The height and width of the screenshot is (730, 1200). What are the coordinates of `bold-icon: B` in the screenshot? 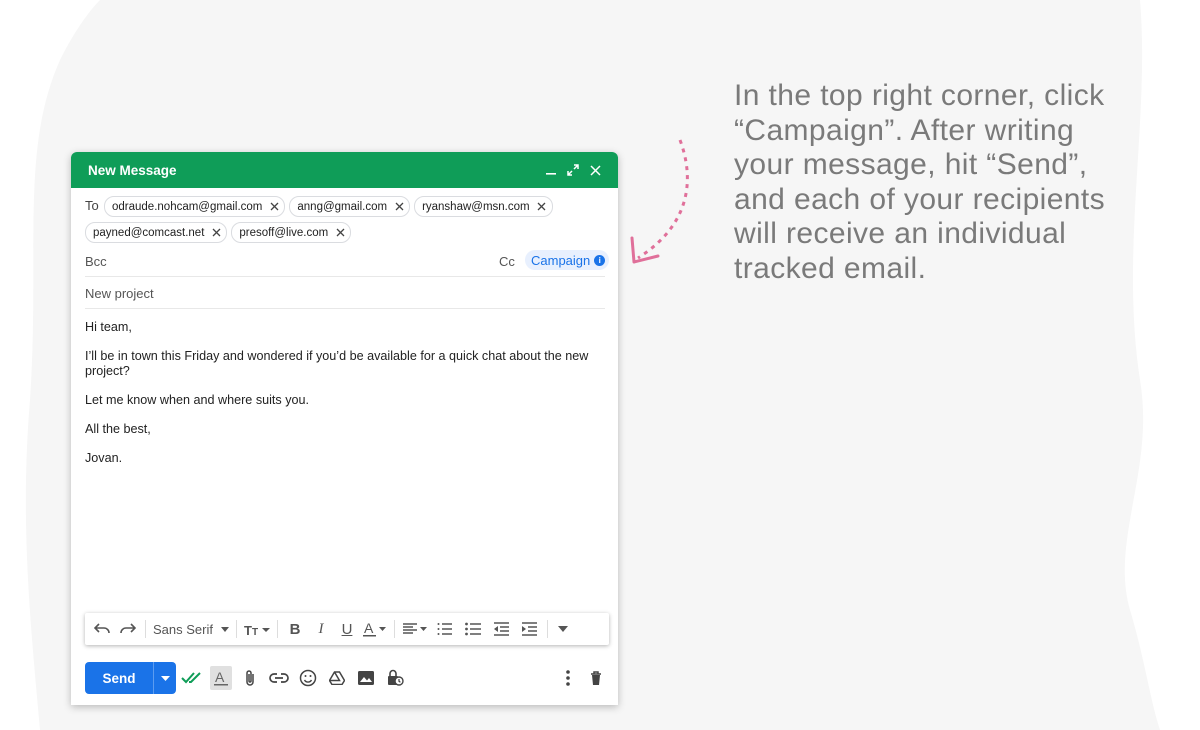 It's located at (295, 629).